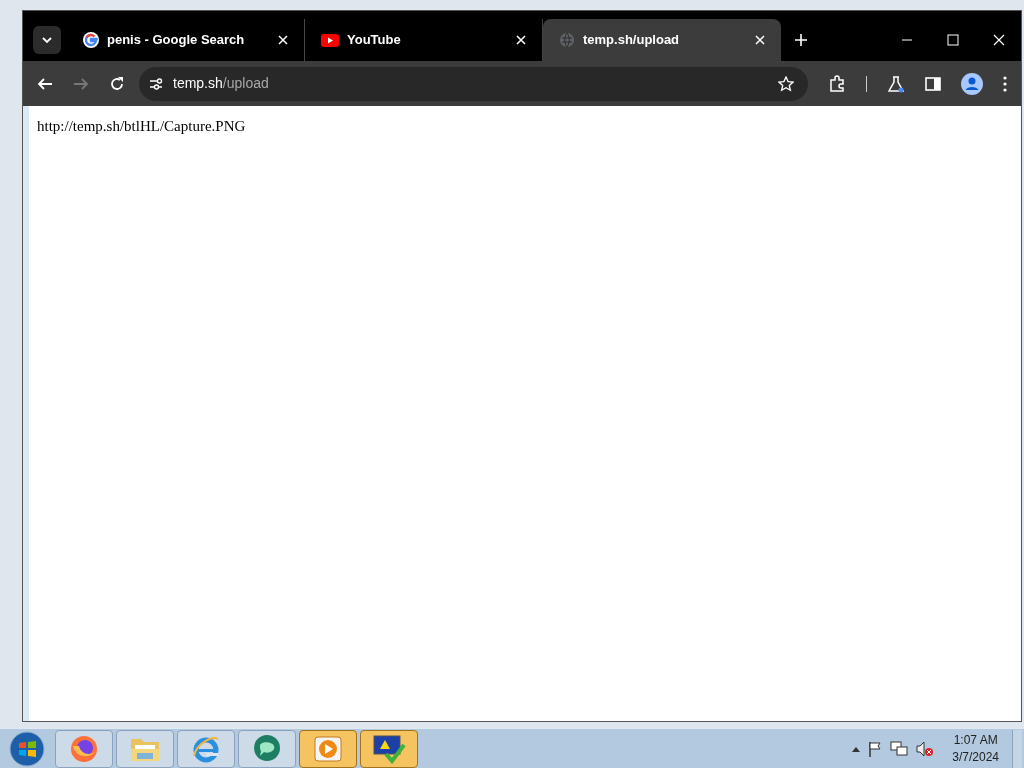 This screenshot has height=768, width=1024. Describe the element at coordinates (875, 748) in the screenshot. I see `flag-icon` at that location.